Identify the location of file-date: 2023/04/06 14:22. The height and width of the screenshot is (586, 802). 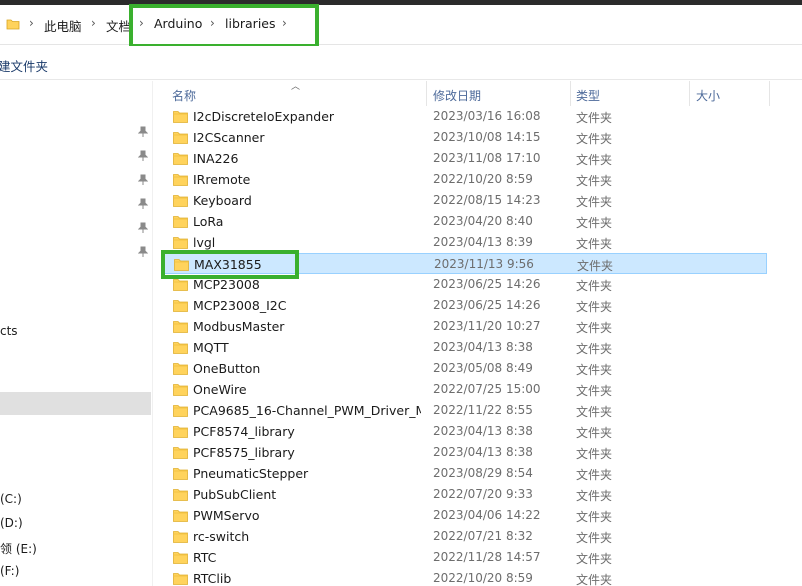
(487, 515).